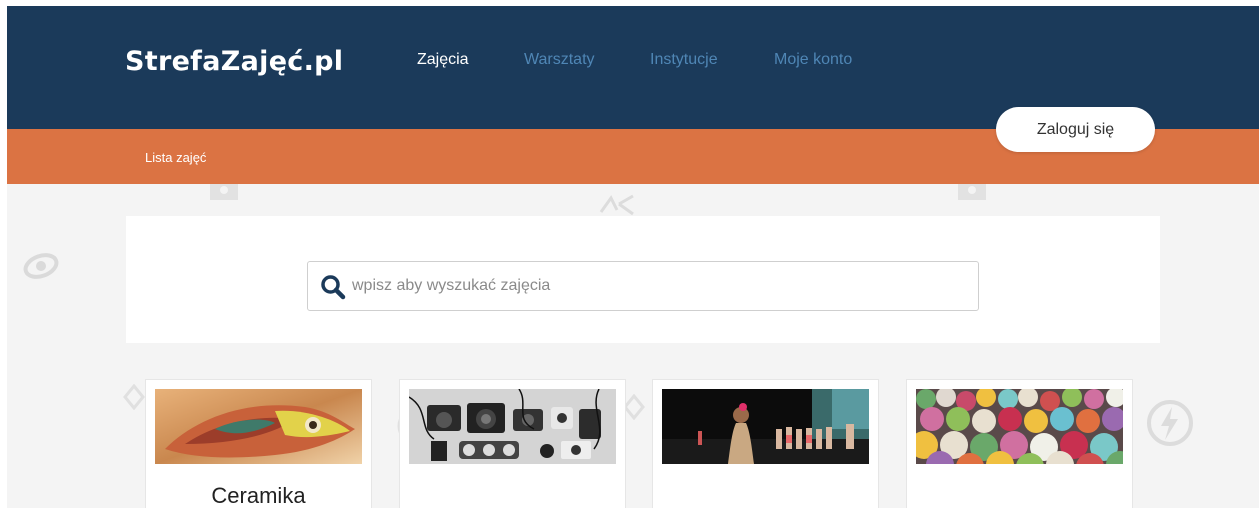 The image size is (1259, 508). What do you see at coordinates (175, 157) in the screenshot?
I see `breadcrumb: Lista zajęć` at bounding box center [175, 157].